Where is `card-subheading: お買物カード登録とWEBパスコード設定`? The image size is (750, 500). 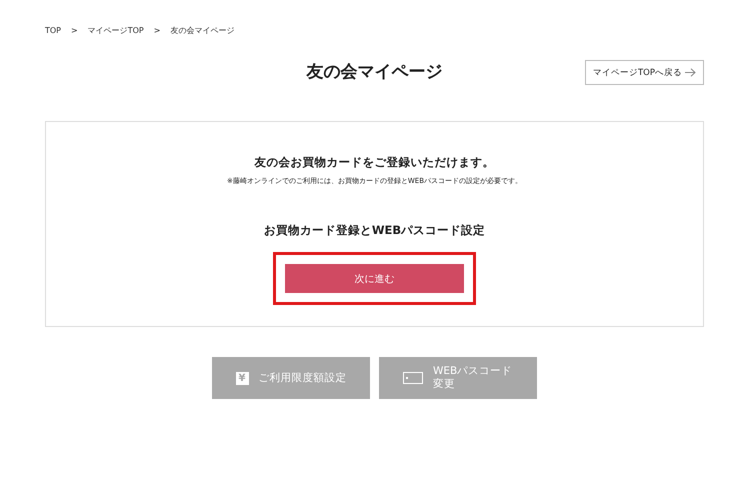 card-subheading: お買物カード登録とWEBパスコード設定 is located at coordinates (375, 230).